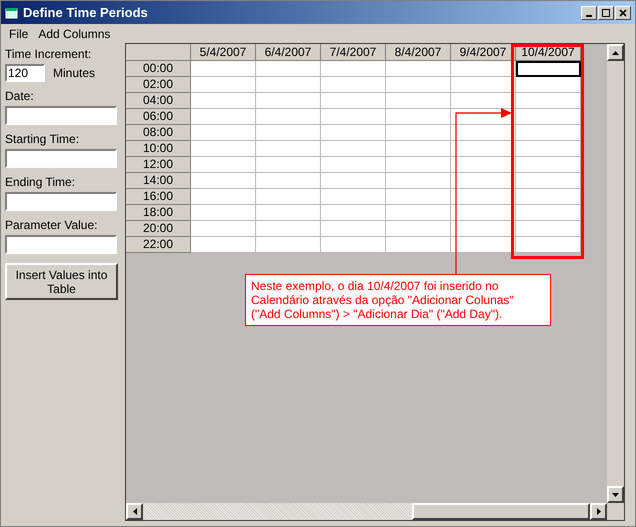 The height and width of the screenshot is (527, 636). Describe the element at coordinates (74, 33) in the screenshot. I see `menu-item: Add Columns` at that location.